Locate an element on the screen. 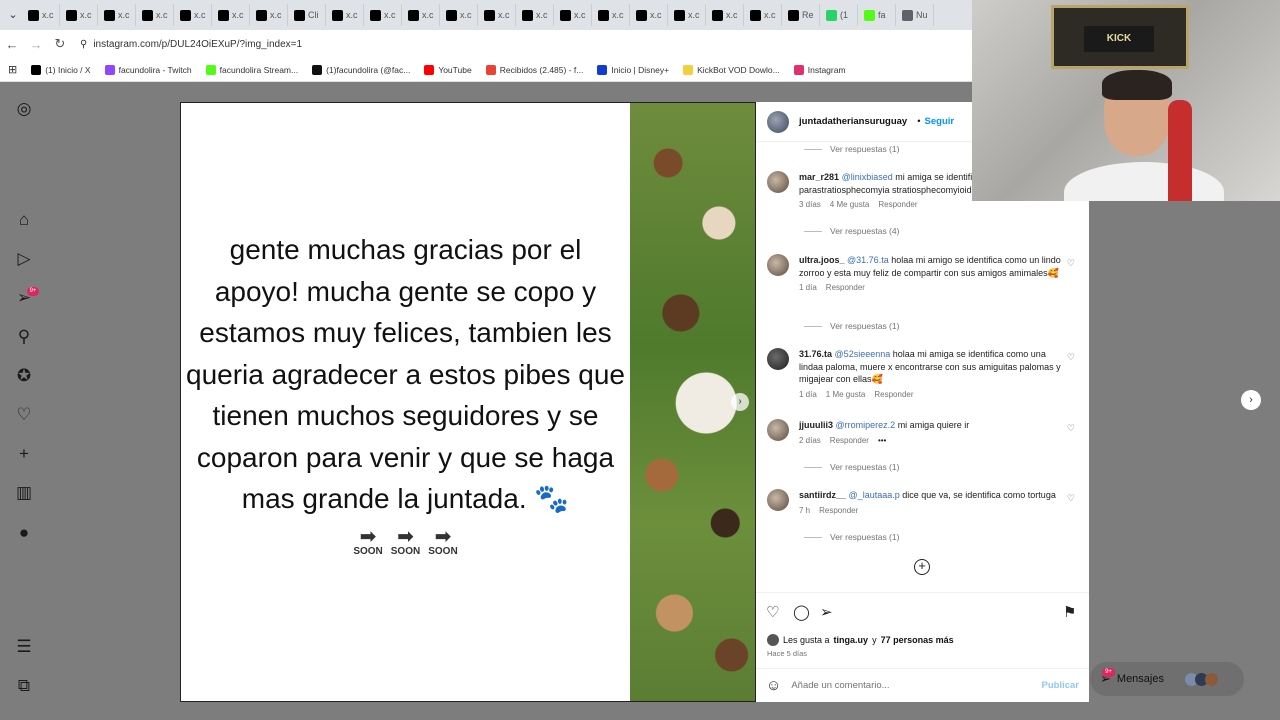 This screenshot has height=720, width=1280. tab-13: x.c is located at coordinates (535, 15).